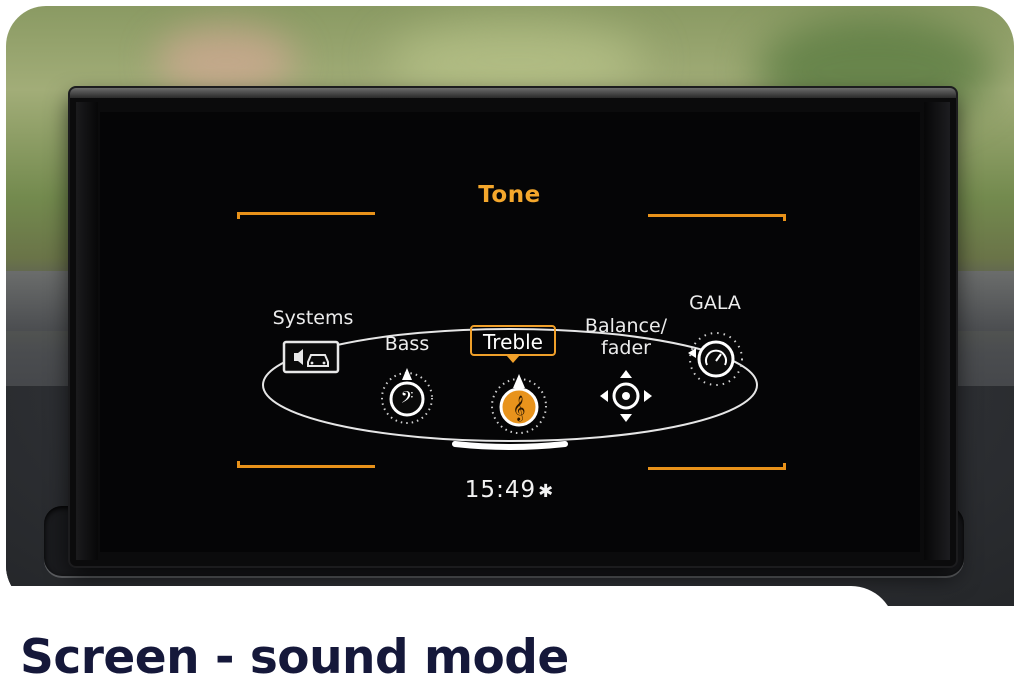  I want to click on gala-speedometer-icon, so click(717, 356).